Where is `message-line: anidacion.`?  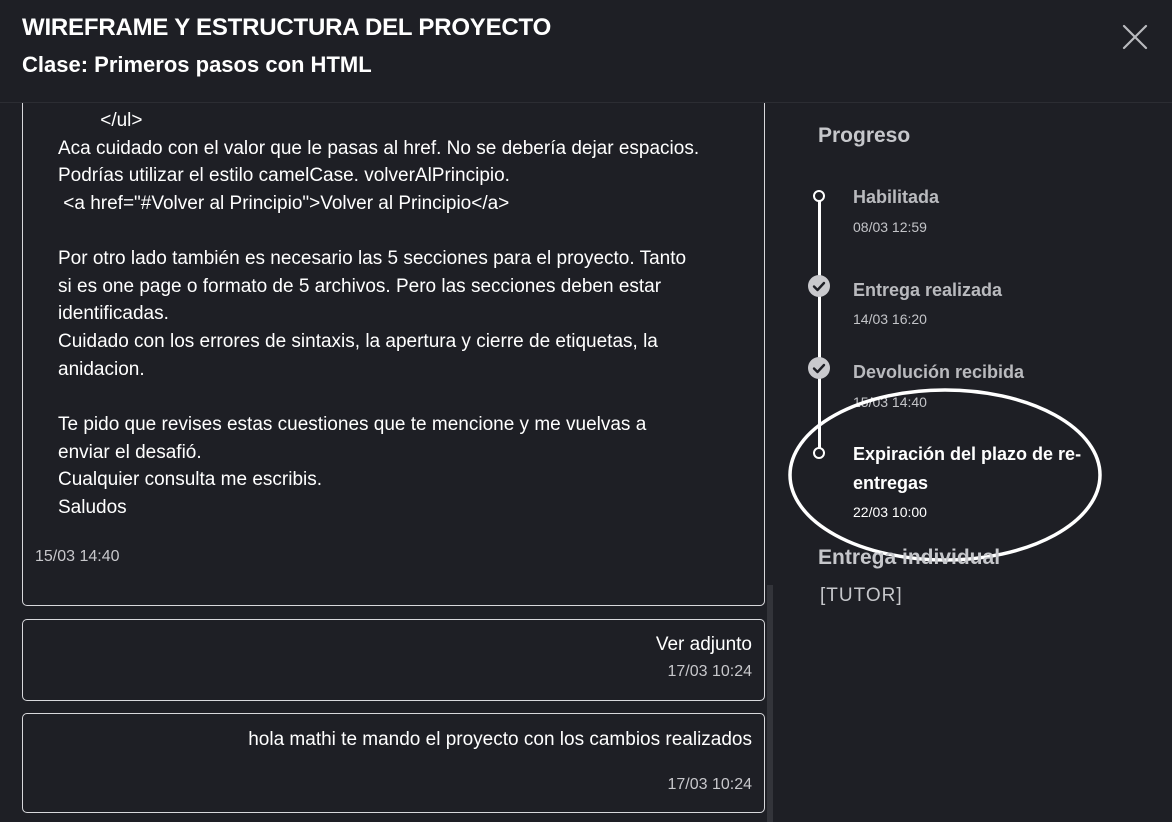
message-line: anidacion. is located at coordinates (101, 369).